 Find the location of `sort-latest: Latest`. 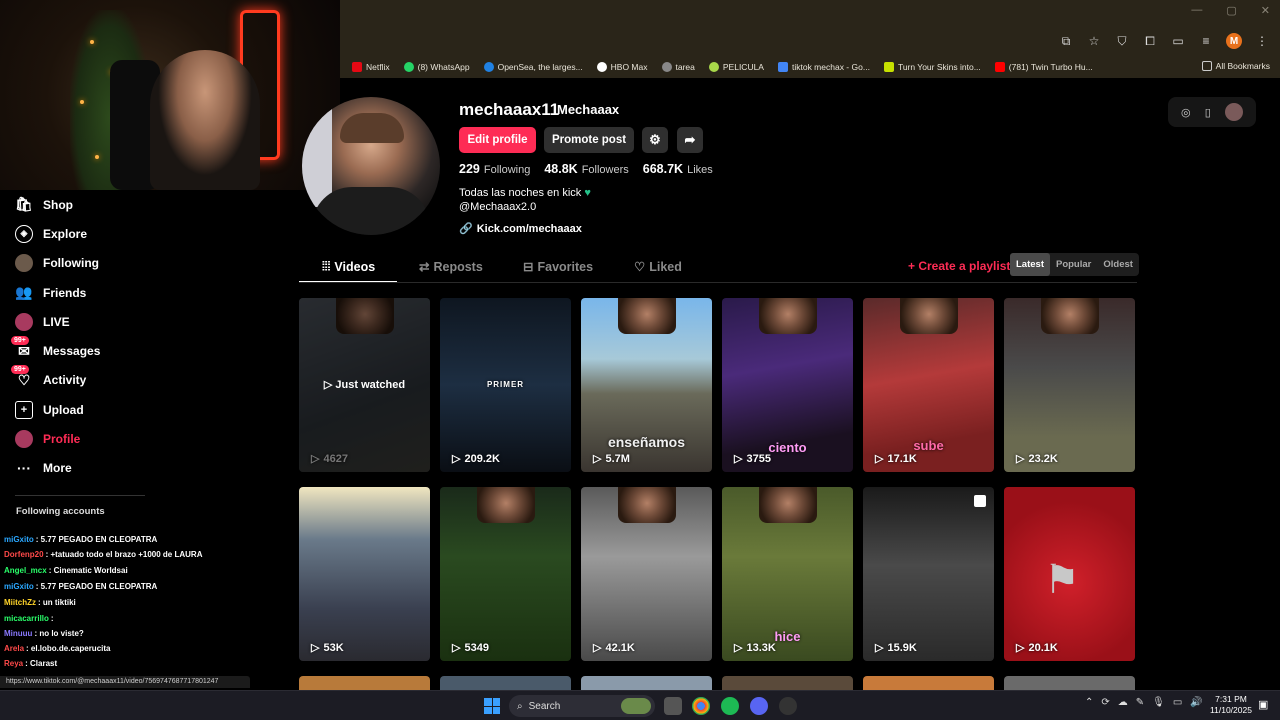

sort-latest: Latest is located at coordinates (1030, 264).